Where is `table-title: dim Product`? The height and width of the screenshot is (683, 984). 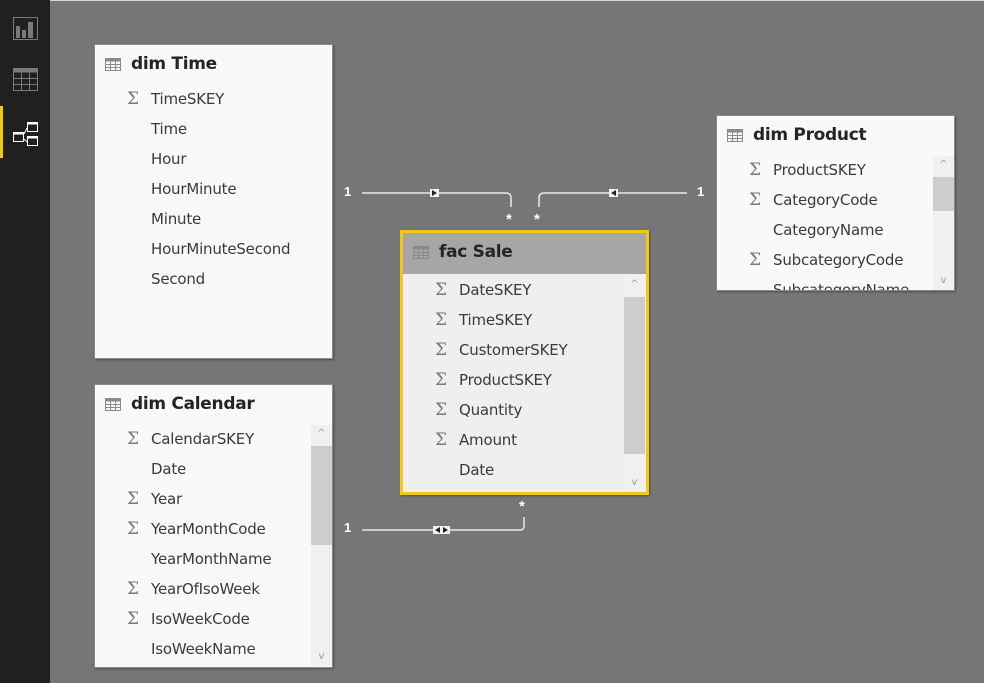 table-title: dim Product is located at coordinates (810, 135).